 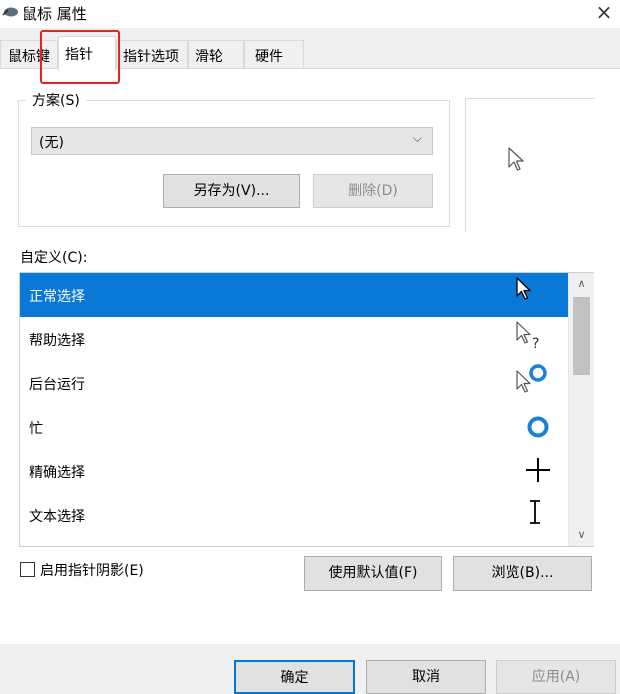 What do you see at coordinates (57, 385) in the screenshot?
I see `list-item-label: 后台运行` at bounding box center [57, 385].